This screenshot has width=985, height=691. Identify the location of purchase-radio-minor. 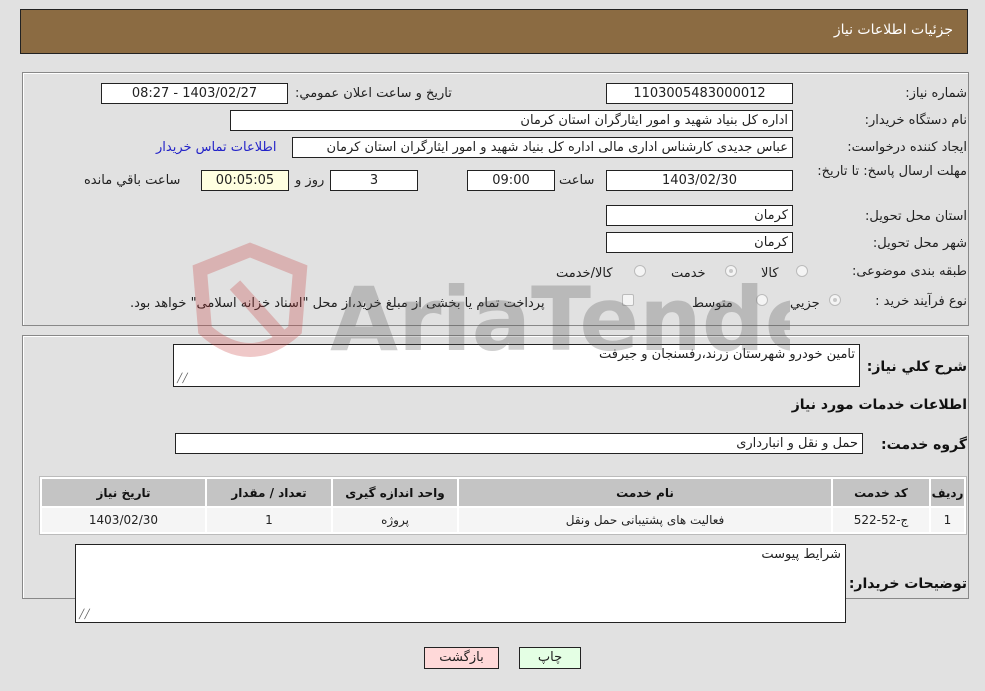
(835, 300).